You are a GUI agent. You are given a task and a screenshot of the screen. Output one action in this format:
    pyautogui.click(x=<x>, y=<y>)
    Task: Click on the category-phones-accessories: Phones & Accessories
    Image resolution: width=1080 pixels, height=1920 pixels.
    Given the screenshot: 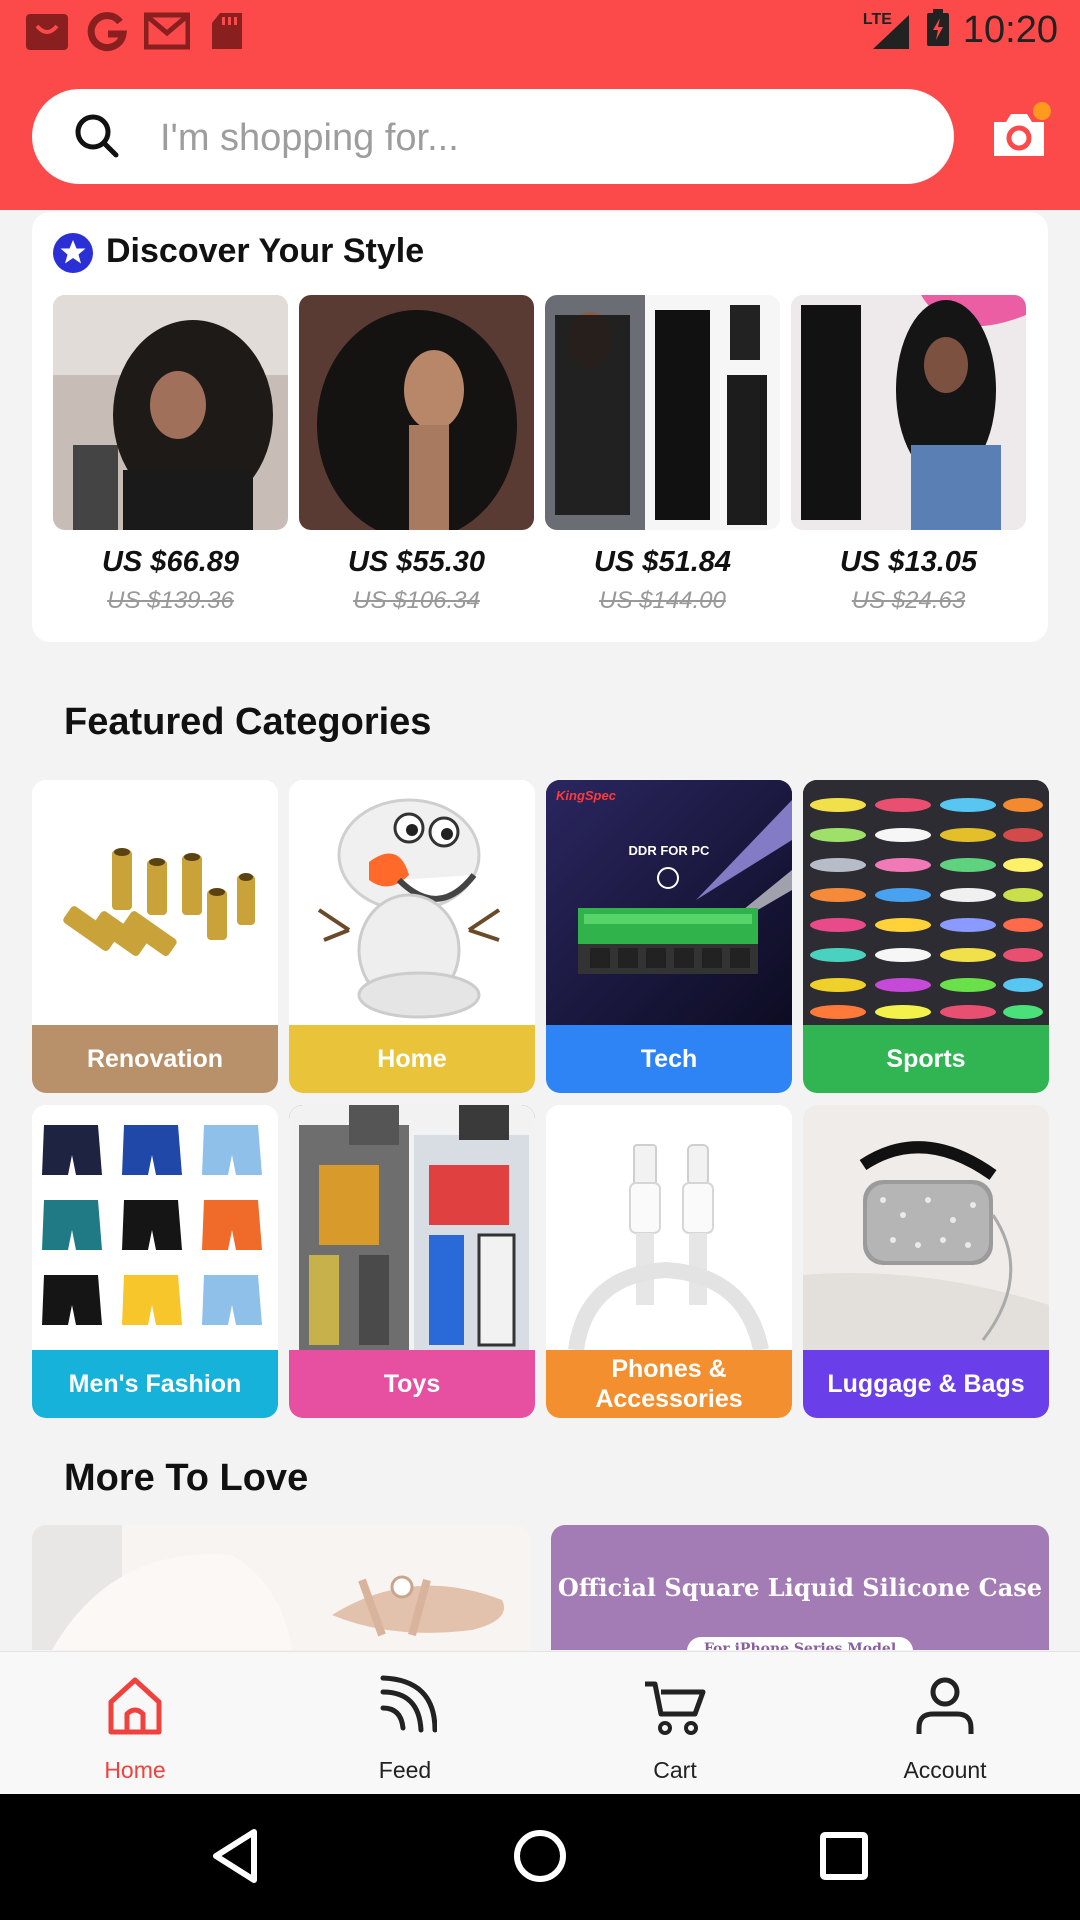 What is the action you would take?
    pyautogui.click(x=669, y=1261)
    